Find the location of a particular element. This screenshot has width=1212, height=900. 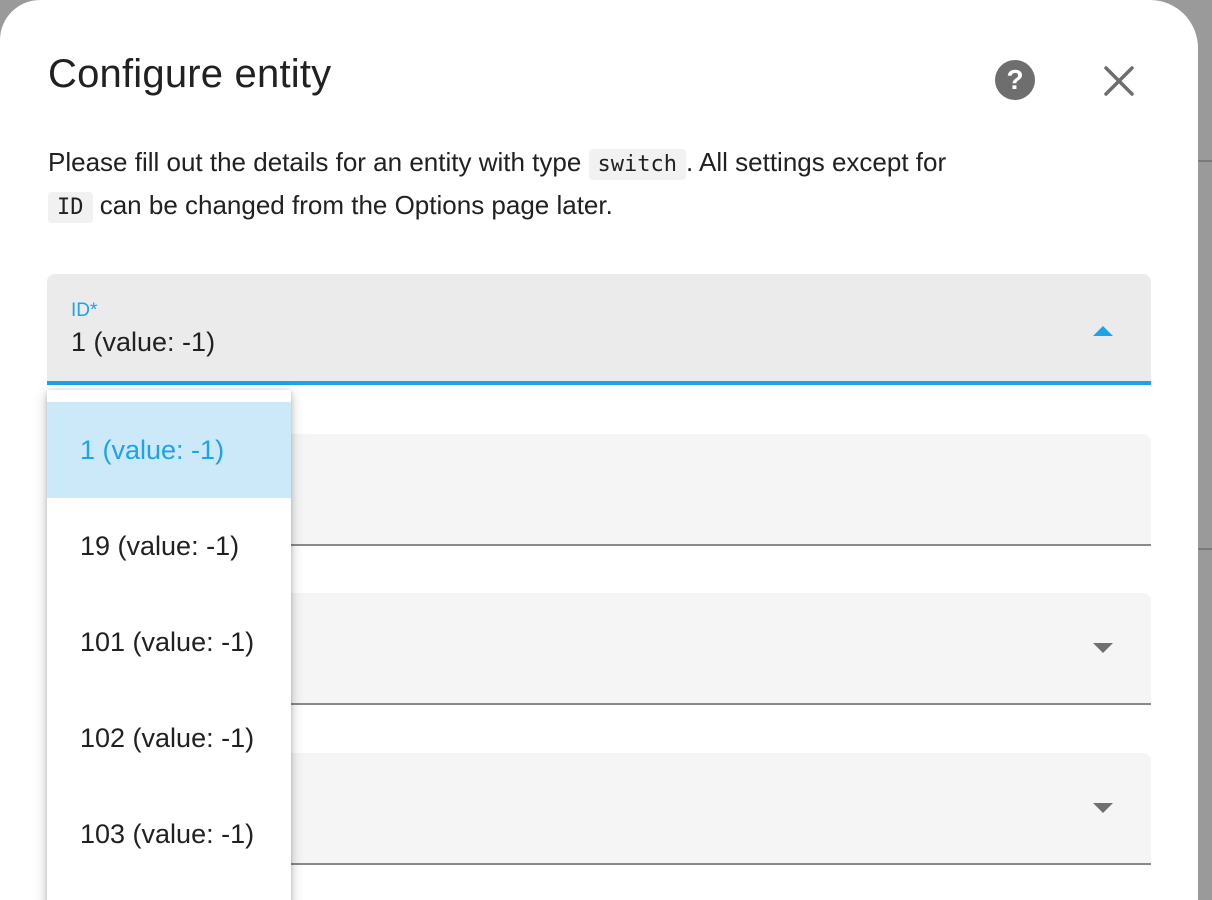

id-select-field: ID* 1 (value: -1) is located at coordinates (599, 329).